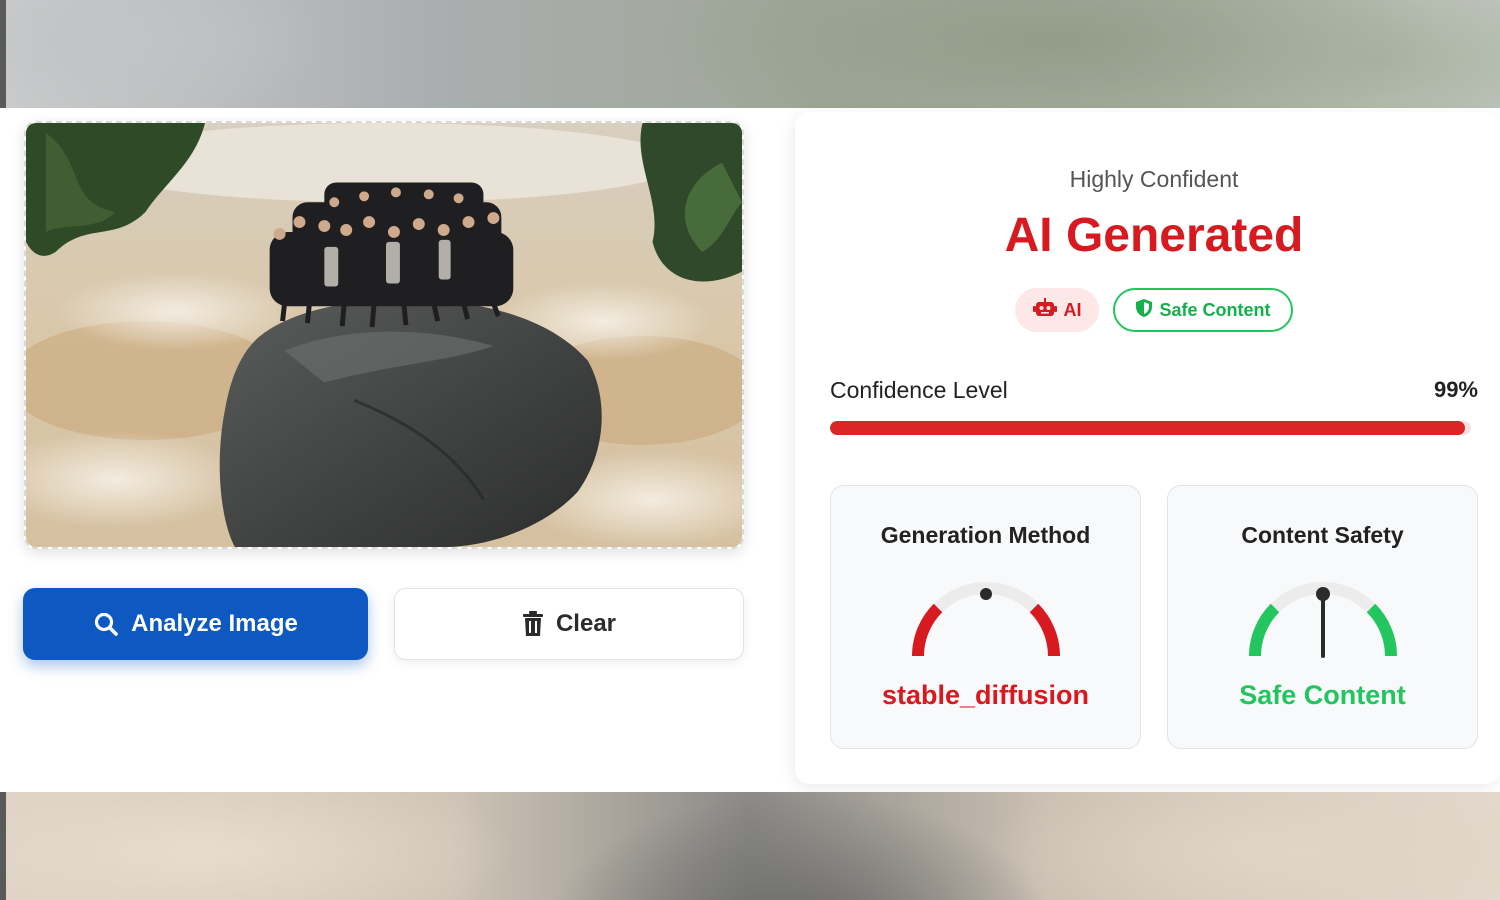 The image size is (1500, 900). I want to click on confidence-progress-fill, so click(1147, 428).